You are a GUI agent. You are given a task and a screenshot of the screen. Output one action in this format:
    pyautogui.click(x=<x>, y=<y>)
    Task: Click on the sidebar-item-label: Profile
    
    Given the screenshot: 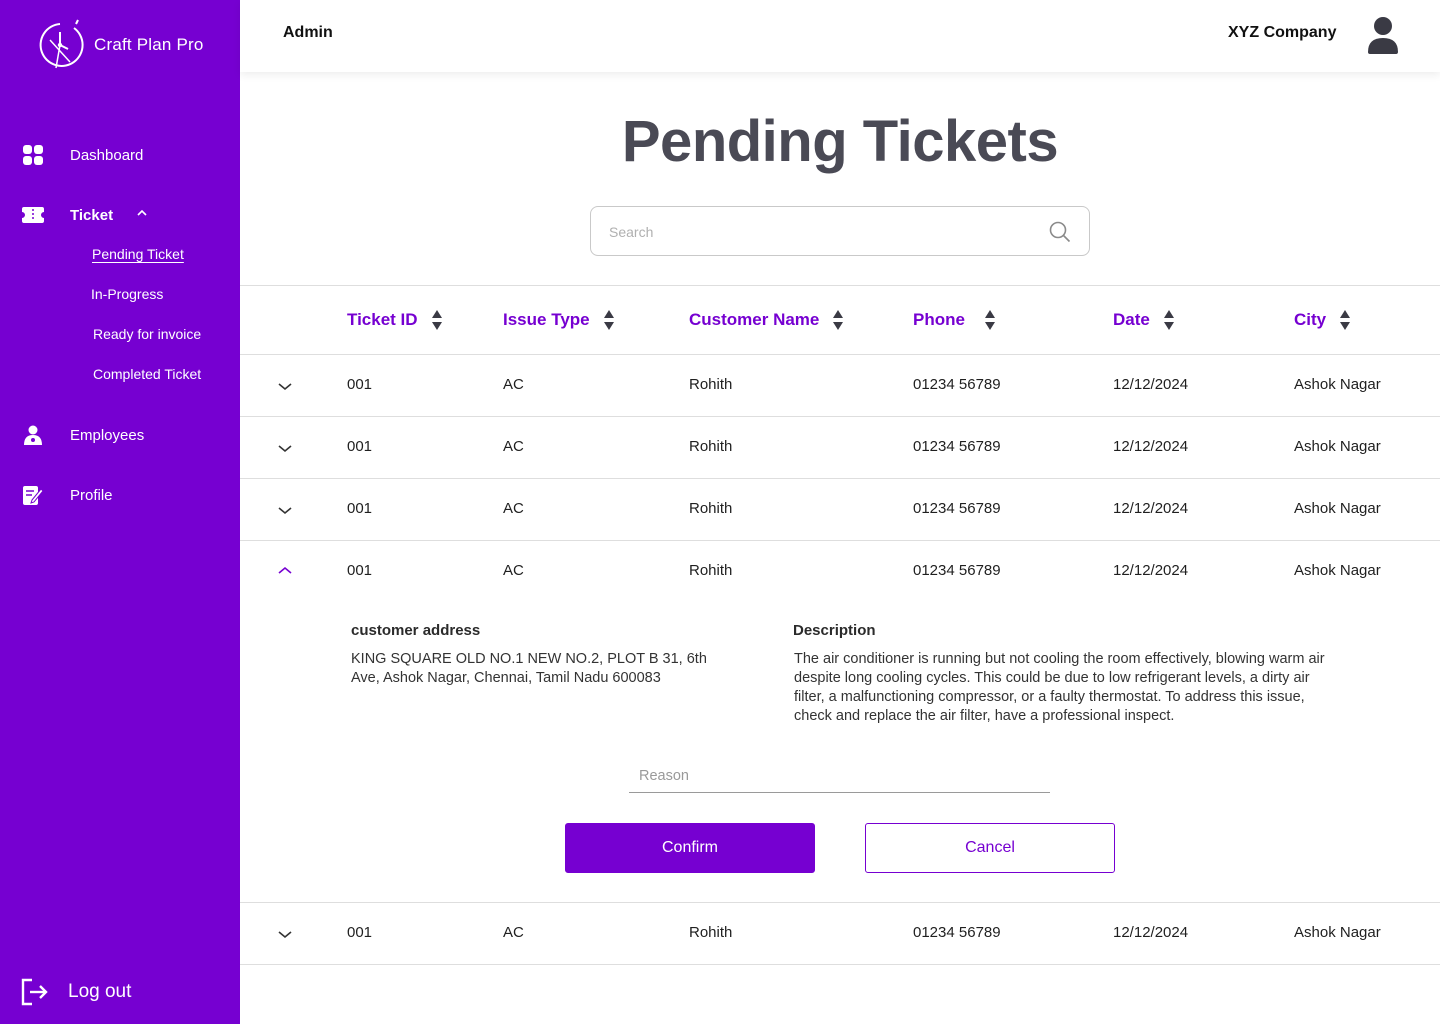 What is the action you would take?
    pyautogui.click(x=91, y=495)
    